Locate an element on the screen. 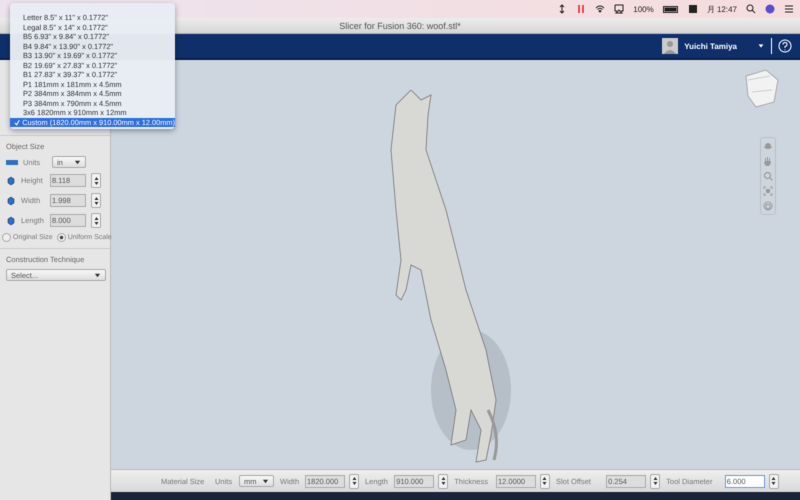 The height and width of the screenshot is (500, 800). orbit-icon is located at coordinates (768, 146).